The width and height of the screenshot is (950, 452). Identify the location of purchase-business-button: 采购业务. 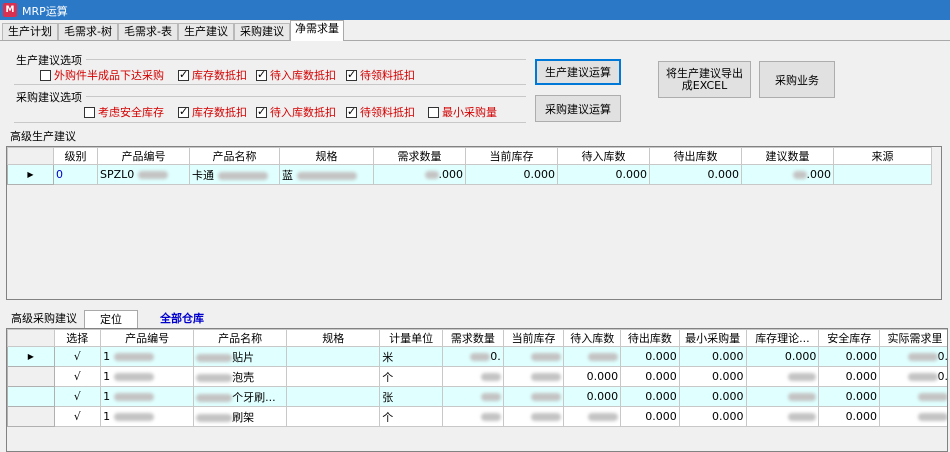
(797, 79).